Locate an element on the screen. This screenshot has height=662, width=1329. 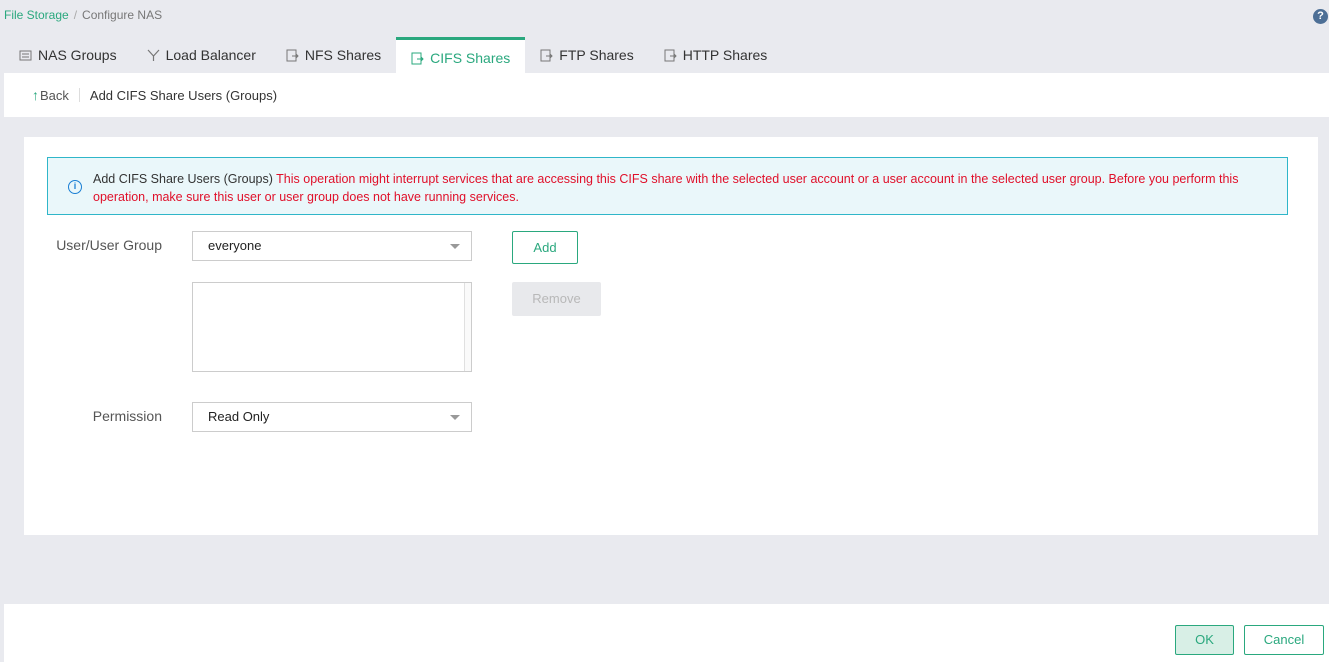
tab-nfs-shares: NFS Shares is located at coordinates (333, 55).